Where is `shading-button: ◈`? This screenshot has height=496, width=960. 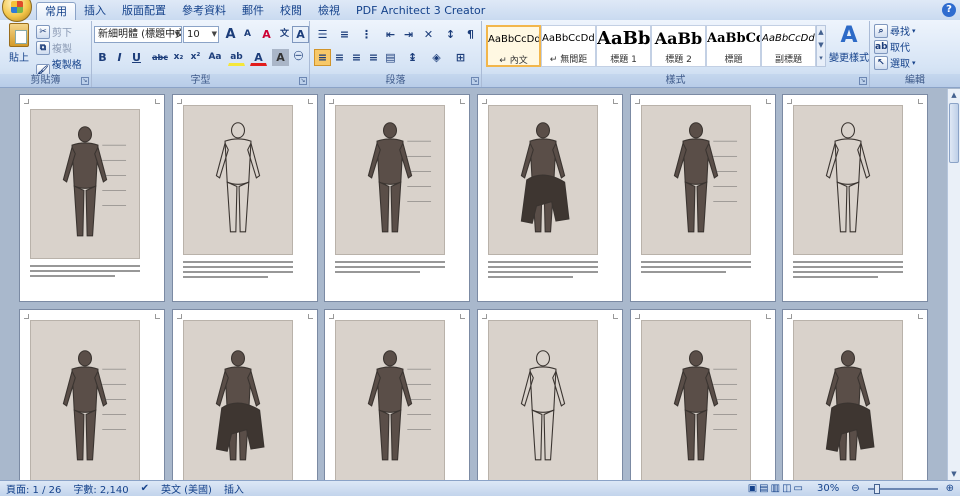 shading-button: ◈ is located at coordinates (436, 57).